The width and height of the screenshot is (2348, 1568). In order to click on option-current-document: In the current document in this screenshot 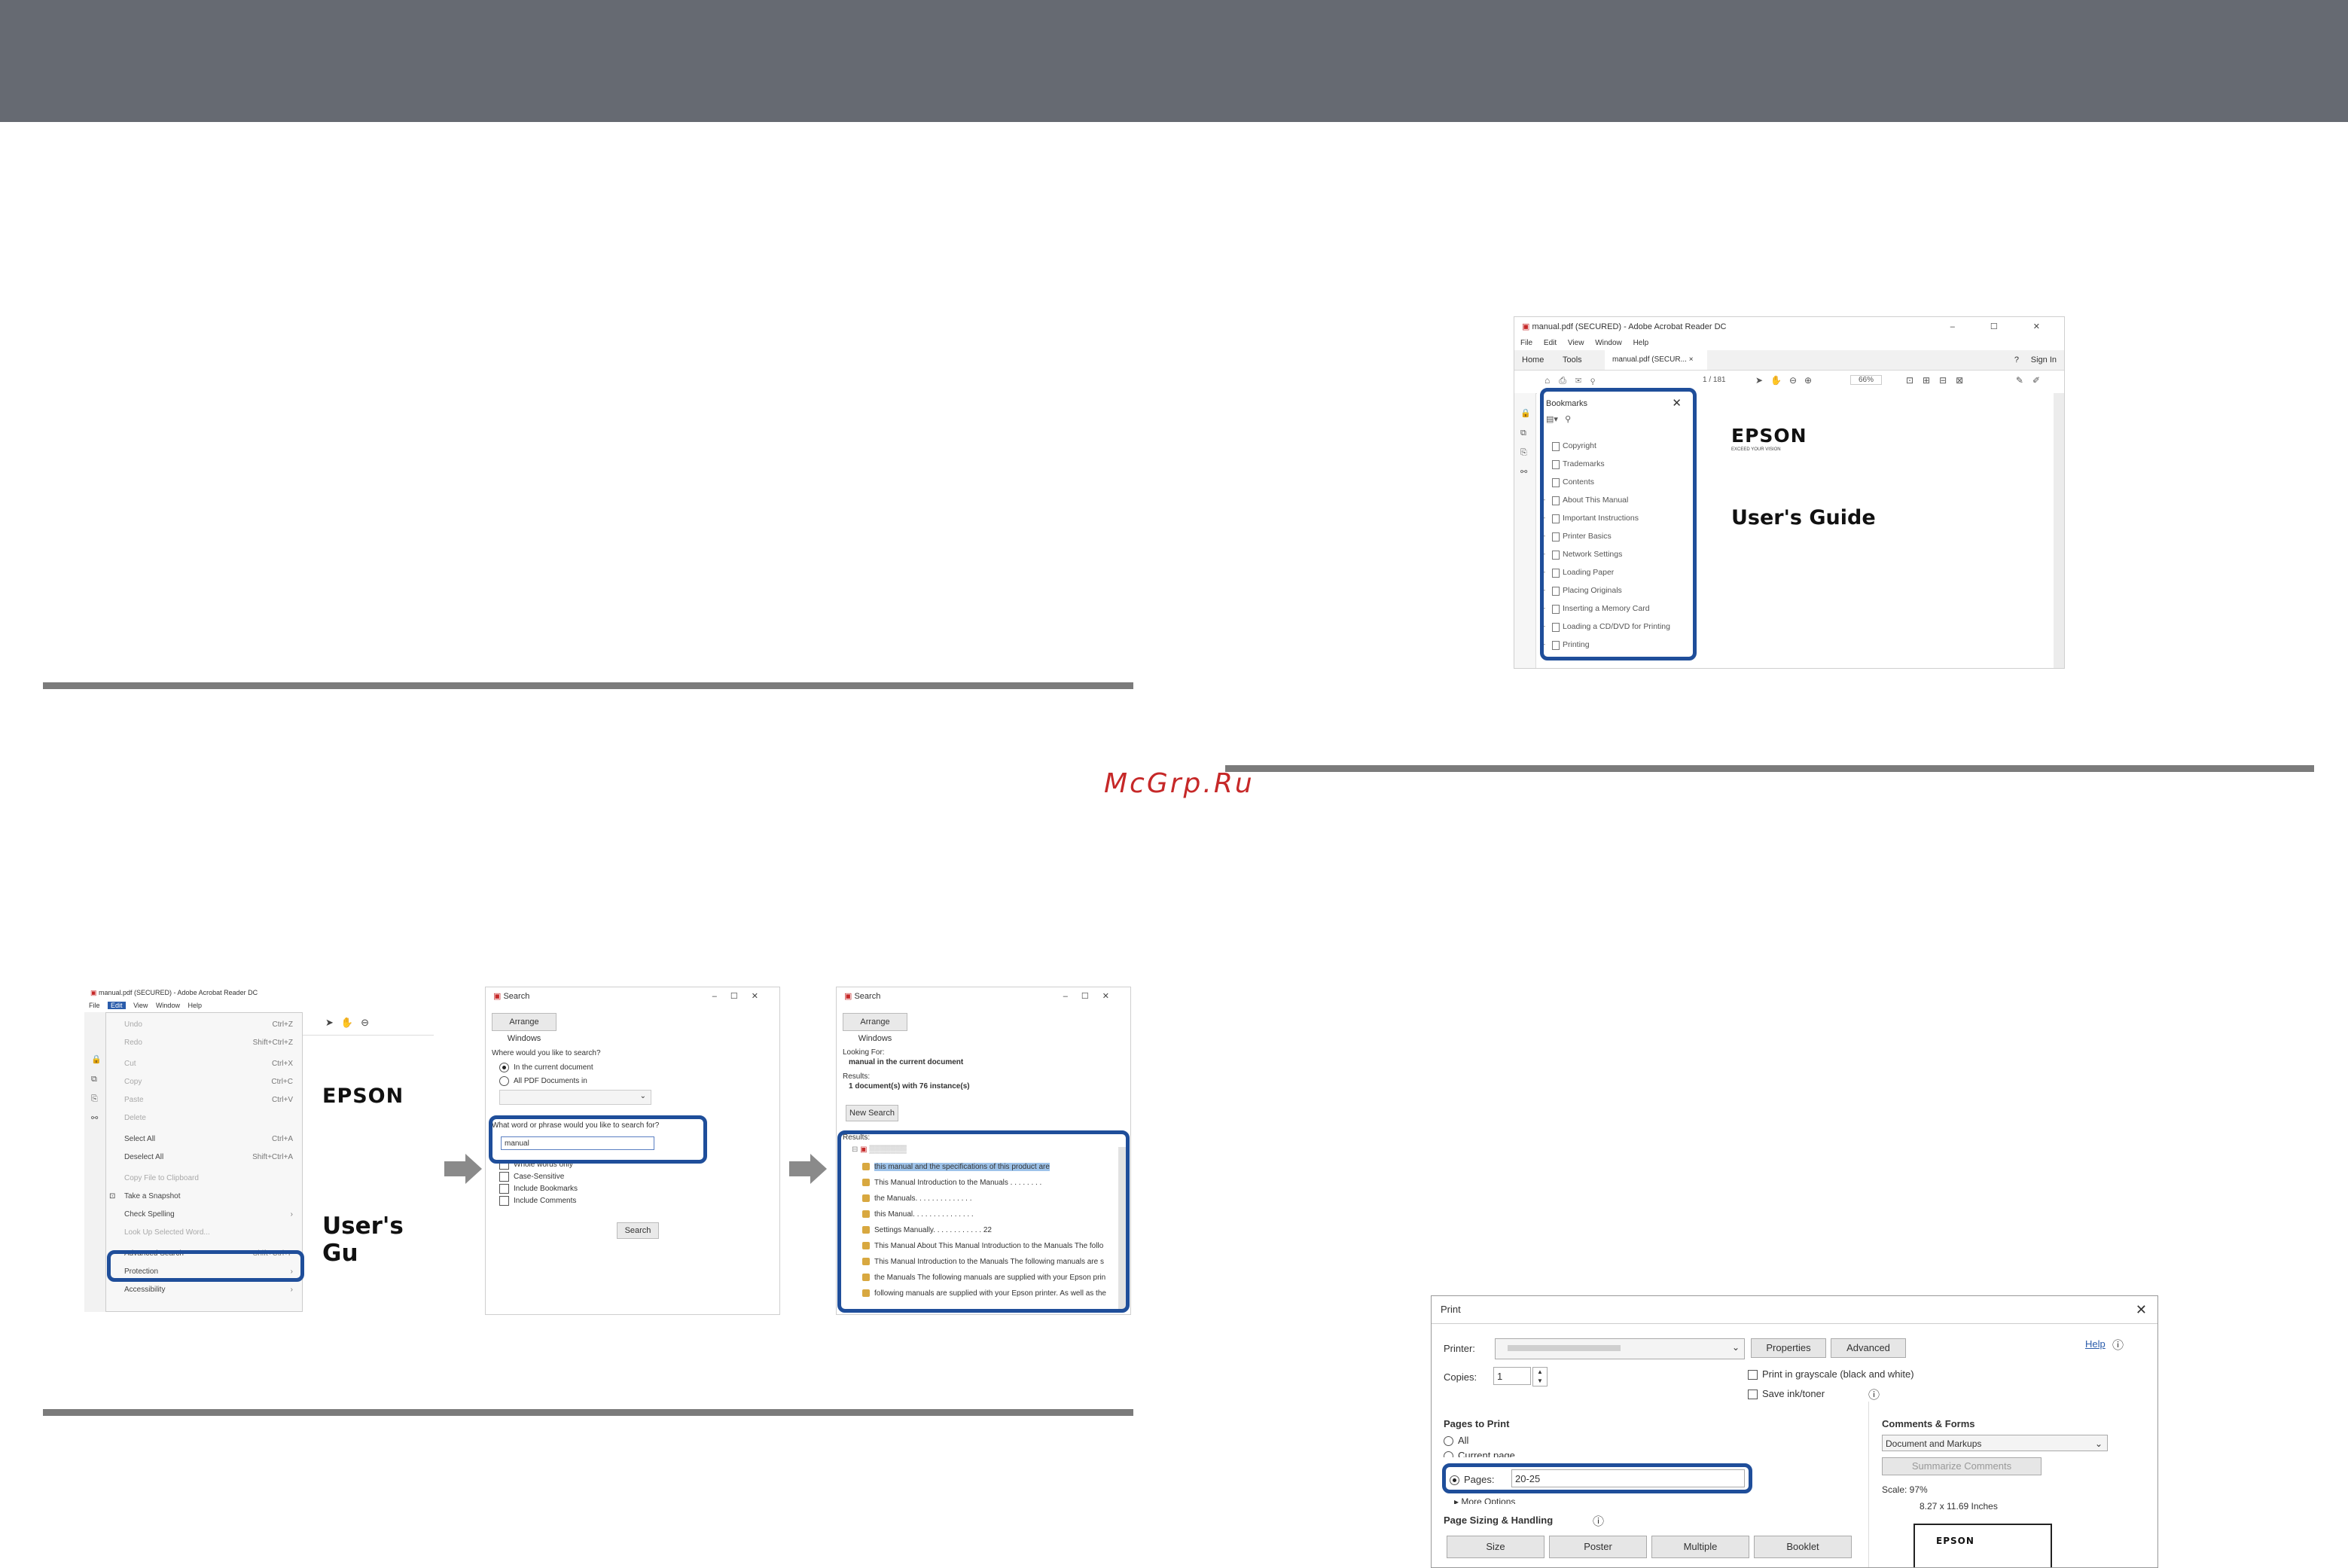, I will do `click(546, 1067)`.